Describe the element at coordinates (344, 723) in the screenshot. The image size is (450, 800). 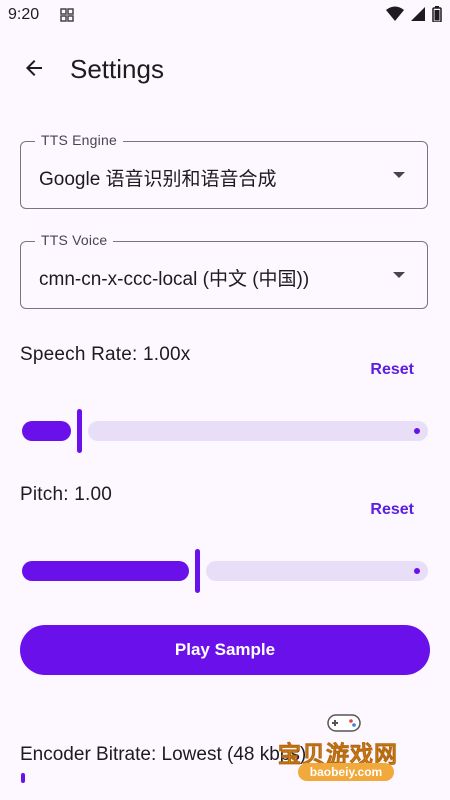
I see `gamepad-icon` at that location.